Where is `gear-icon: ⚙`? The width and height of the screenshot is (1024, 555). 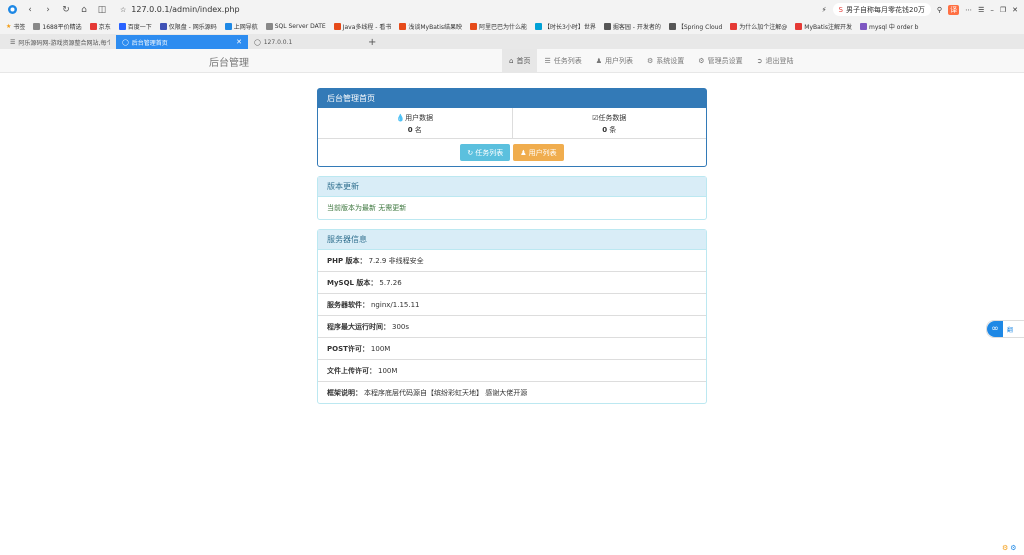
gear-icon: ⚙ is located at coordinates (650, 60).